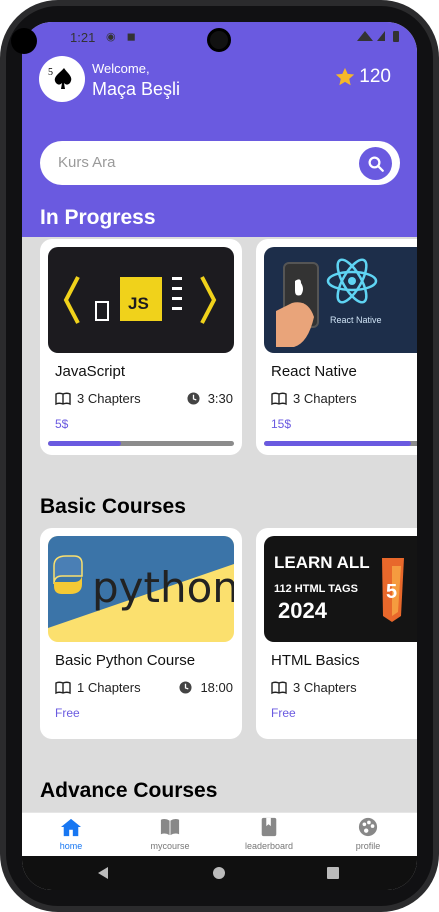  Describe the element at coordinates (129, 790) in the screenshot. I see `section-title-advance-courses: Advance Courses` at that location.